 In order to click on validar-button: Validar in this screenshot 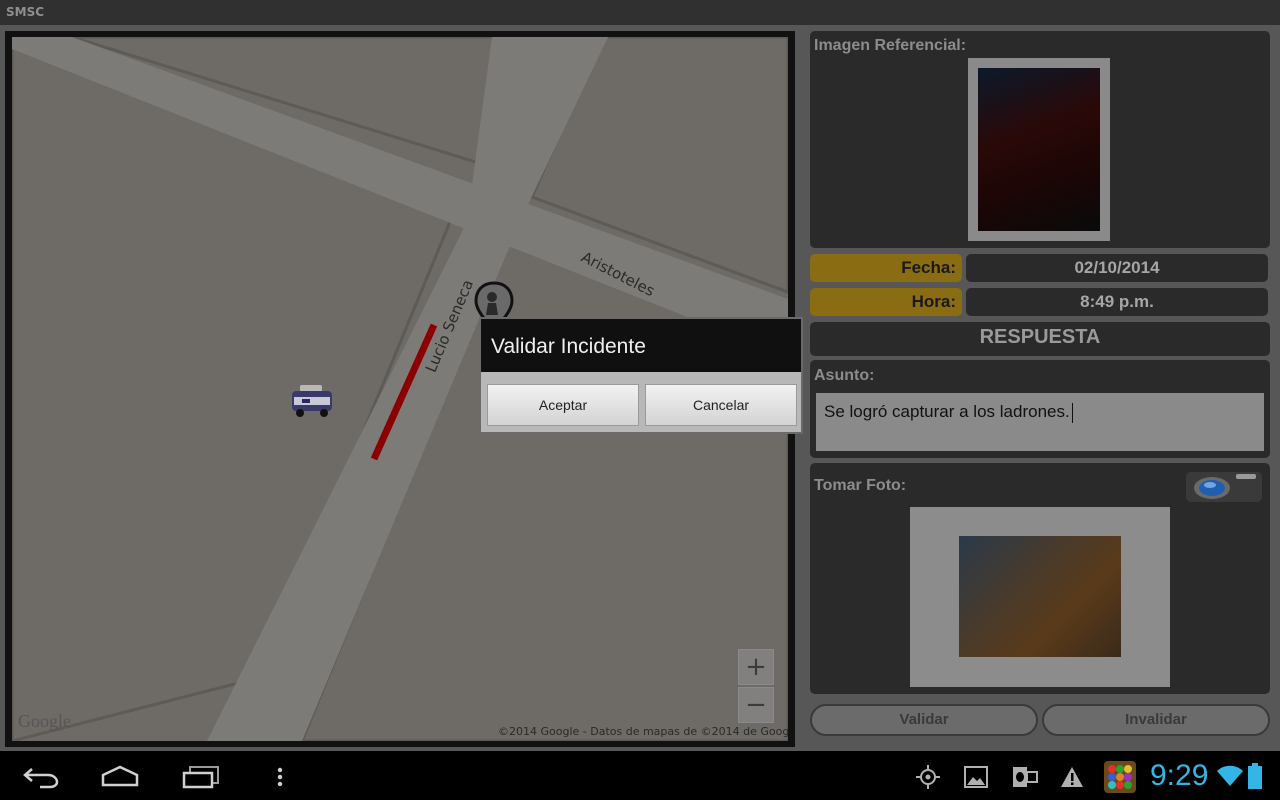, I will do `click(924, 720)`.